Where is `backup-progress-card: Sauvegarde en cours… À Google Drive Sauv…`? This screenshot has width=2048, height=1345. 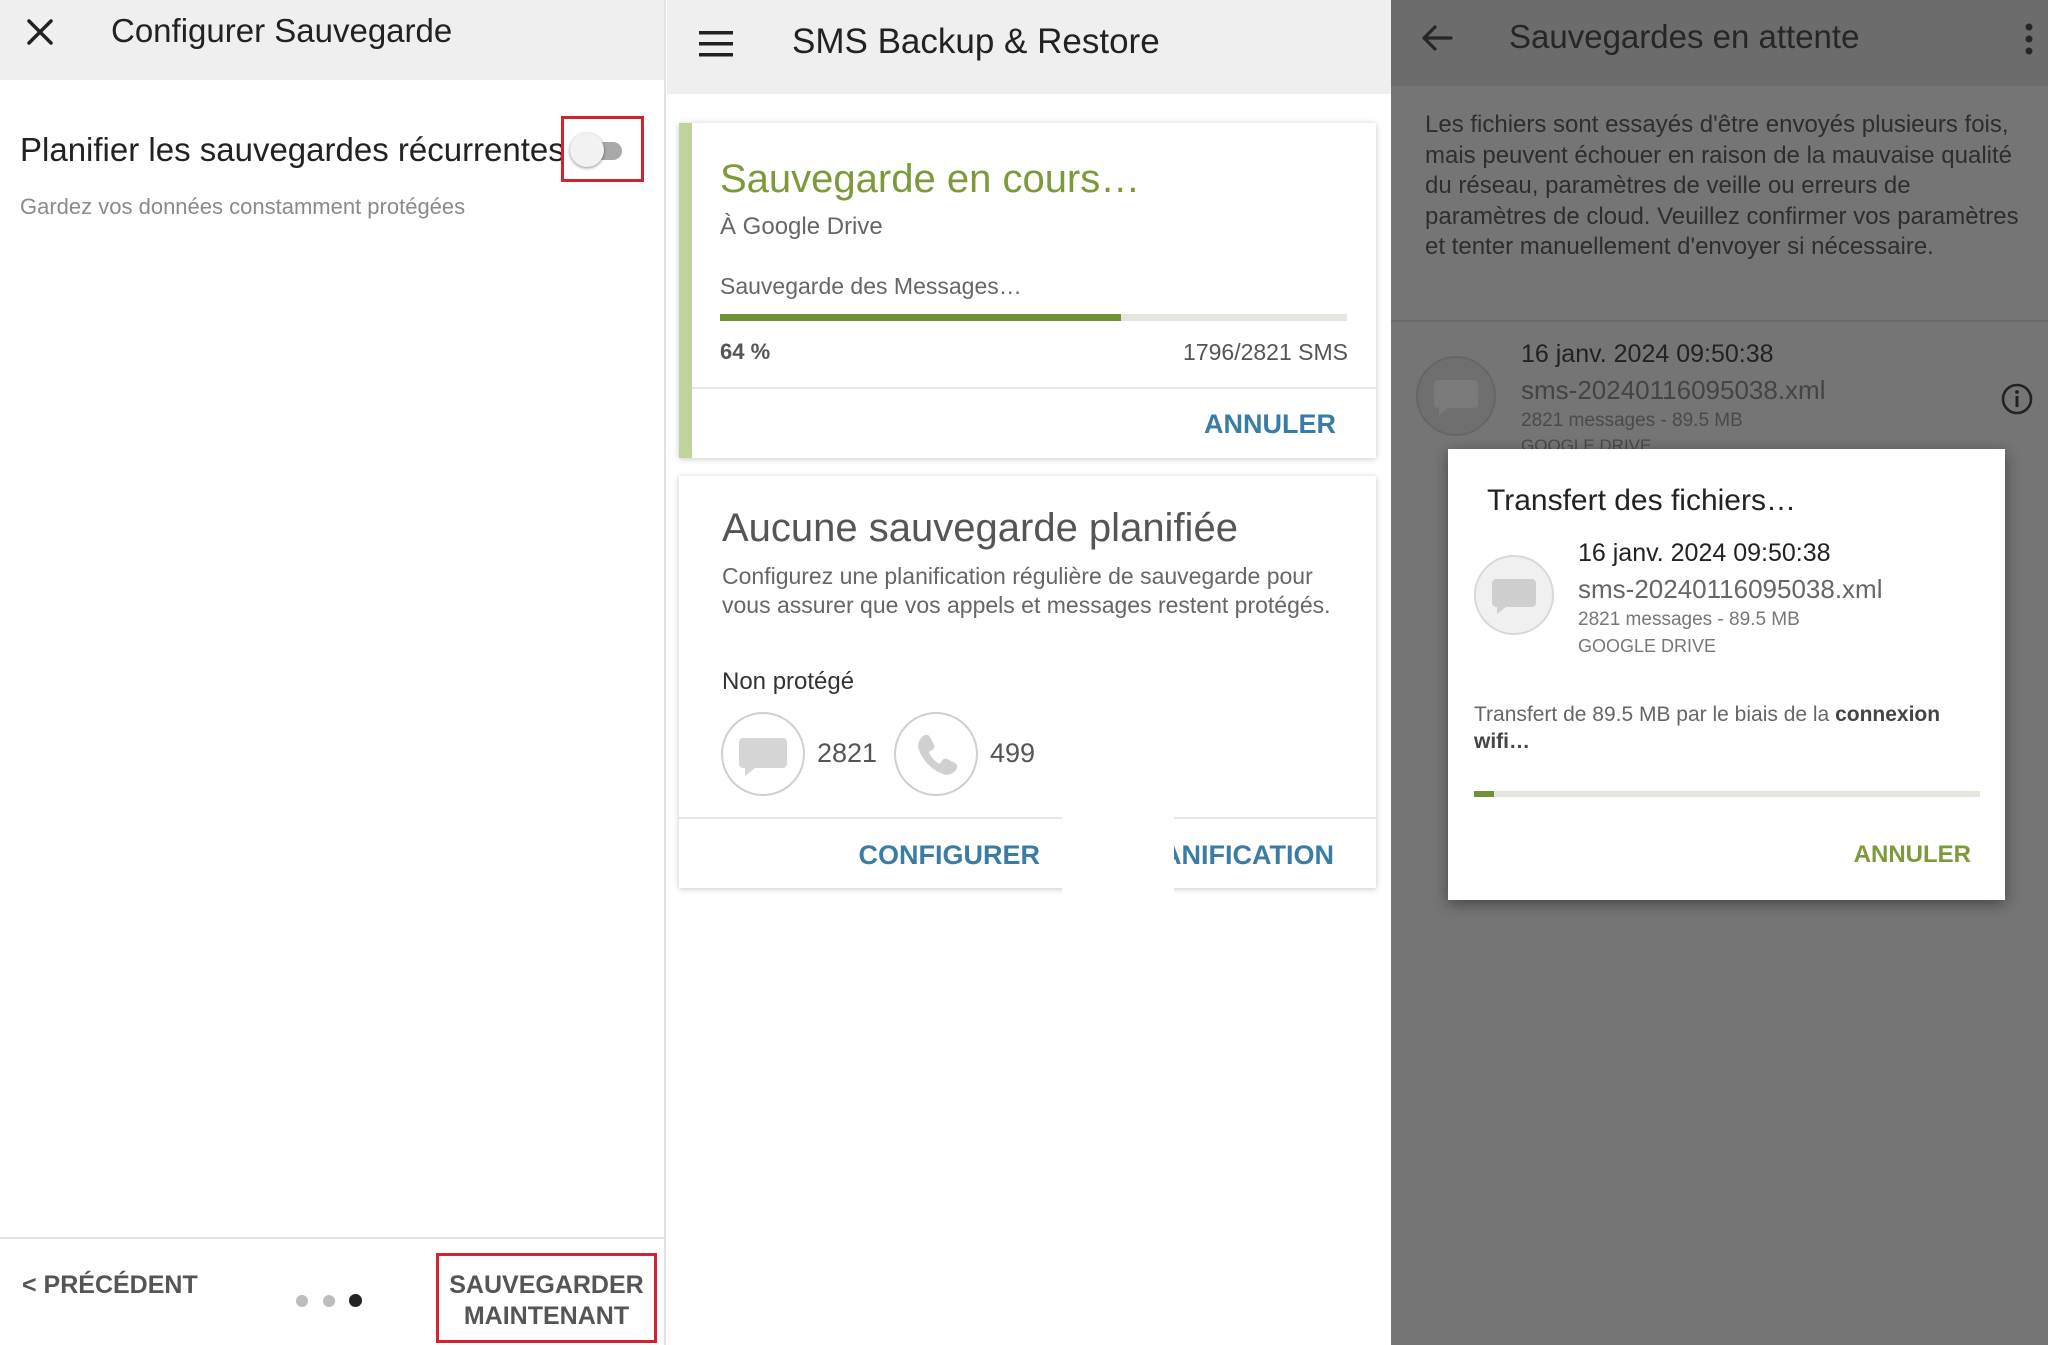 backup-progress-card: Sauvegarde en cours… À Google Drive Sauv… is located at coordinates (1027, 290).